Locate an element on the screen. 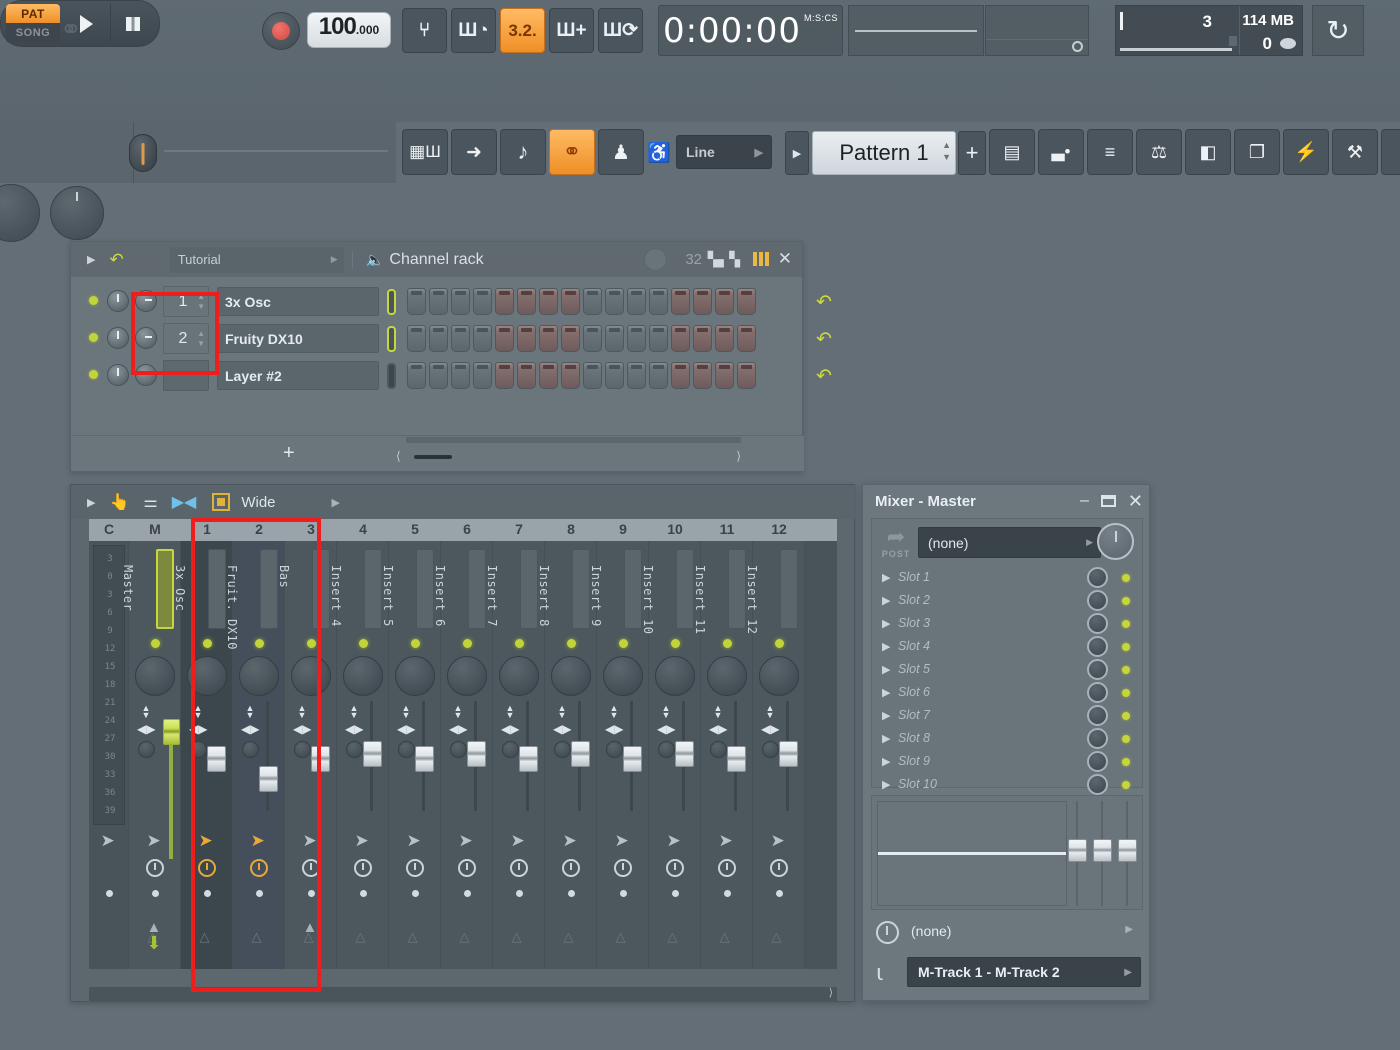 The width and height of the screenshot is (1400, 1050). link-button: ⚭ is located at coordinates (572, 152).